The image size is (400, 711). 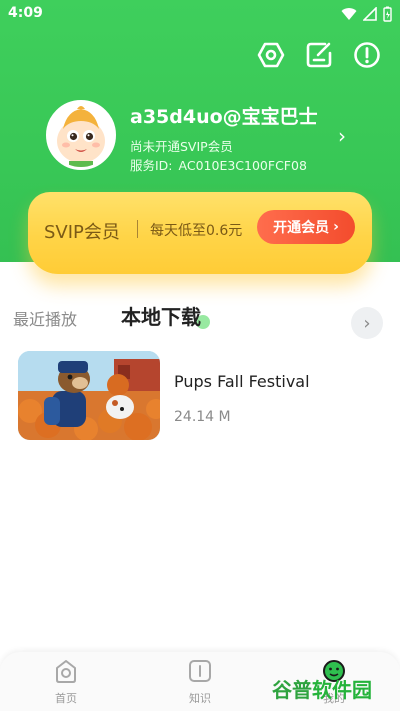 What do you see at coordinates (45, 318) in the screenshot?
I see `tab-recent: 最近播放` at bounding box center [45, 318].